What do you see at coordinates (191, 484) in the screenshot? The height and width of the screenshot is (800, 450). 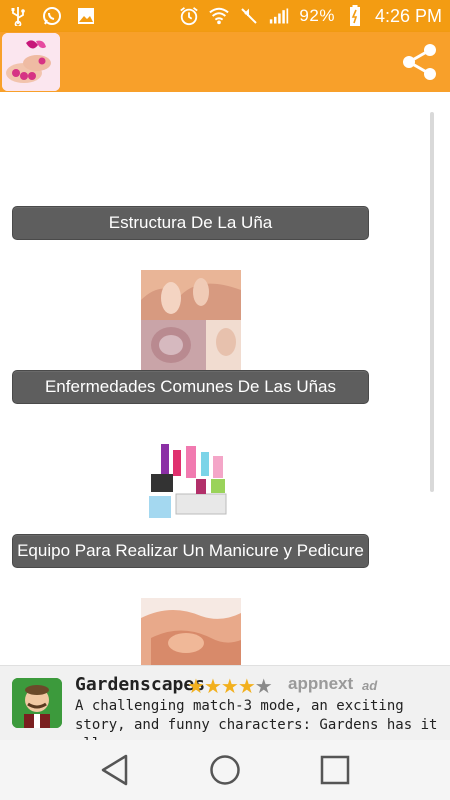 I see `equipment-image` at bounding box center [191, 484].